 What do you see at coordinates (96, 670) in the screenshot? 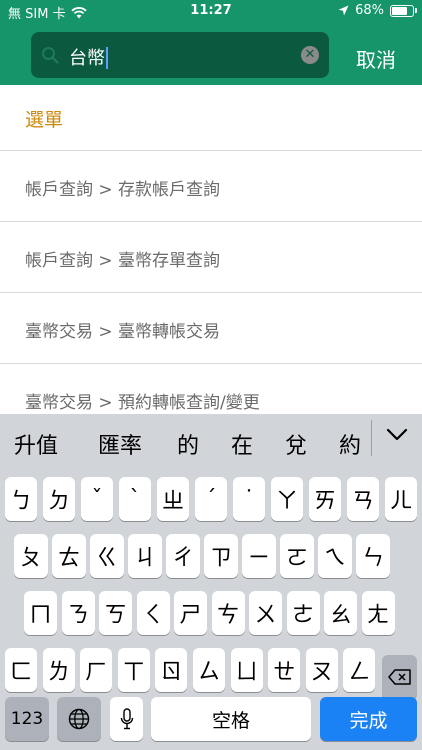
I see `keyboard-key: ㄏ` at bounding box center [96, 670].